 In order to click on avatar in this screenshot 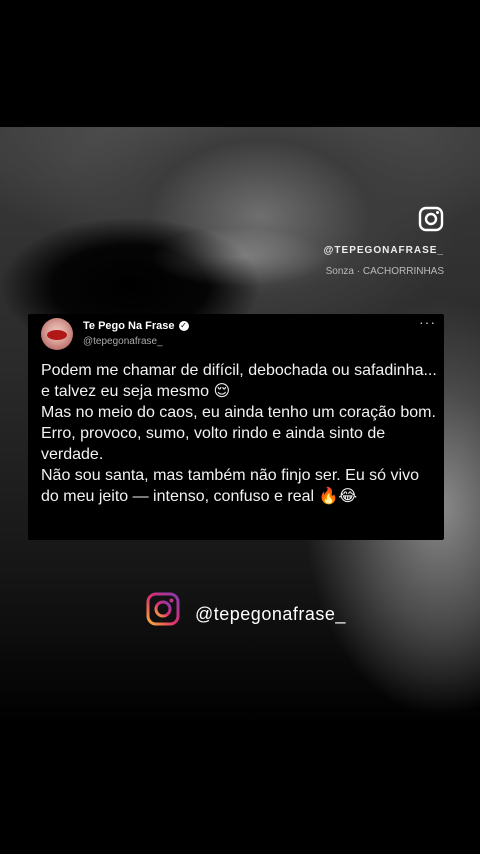, I will do `click(57, 334)`.